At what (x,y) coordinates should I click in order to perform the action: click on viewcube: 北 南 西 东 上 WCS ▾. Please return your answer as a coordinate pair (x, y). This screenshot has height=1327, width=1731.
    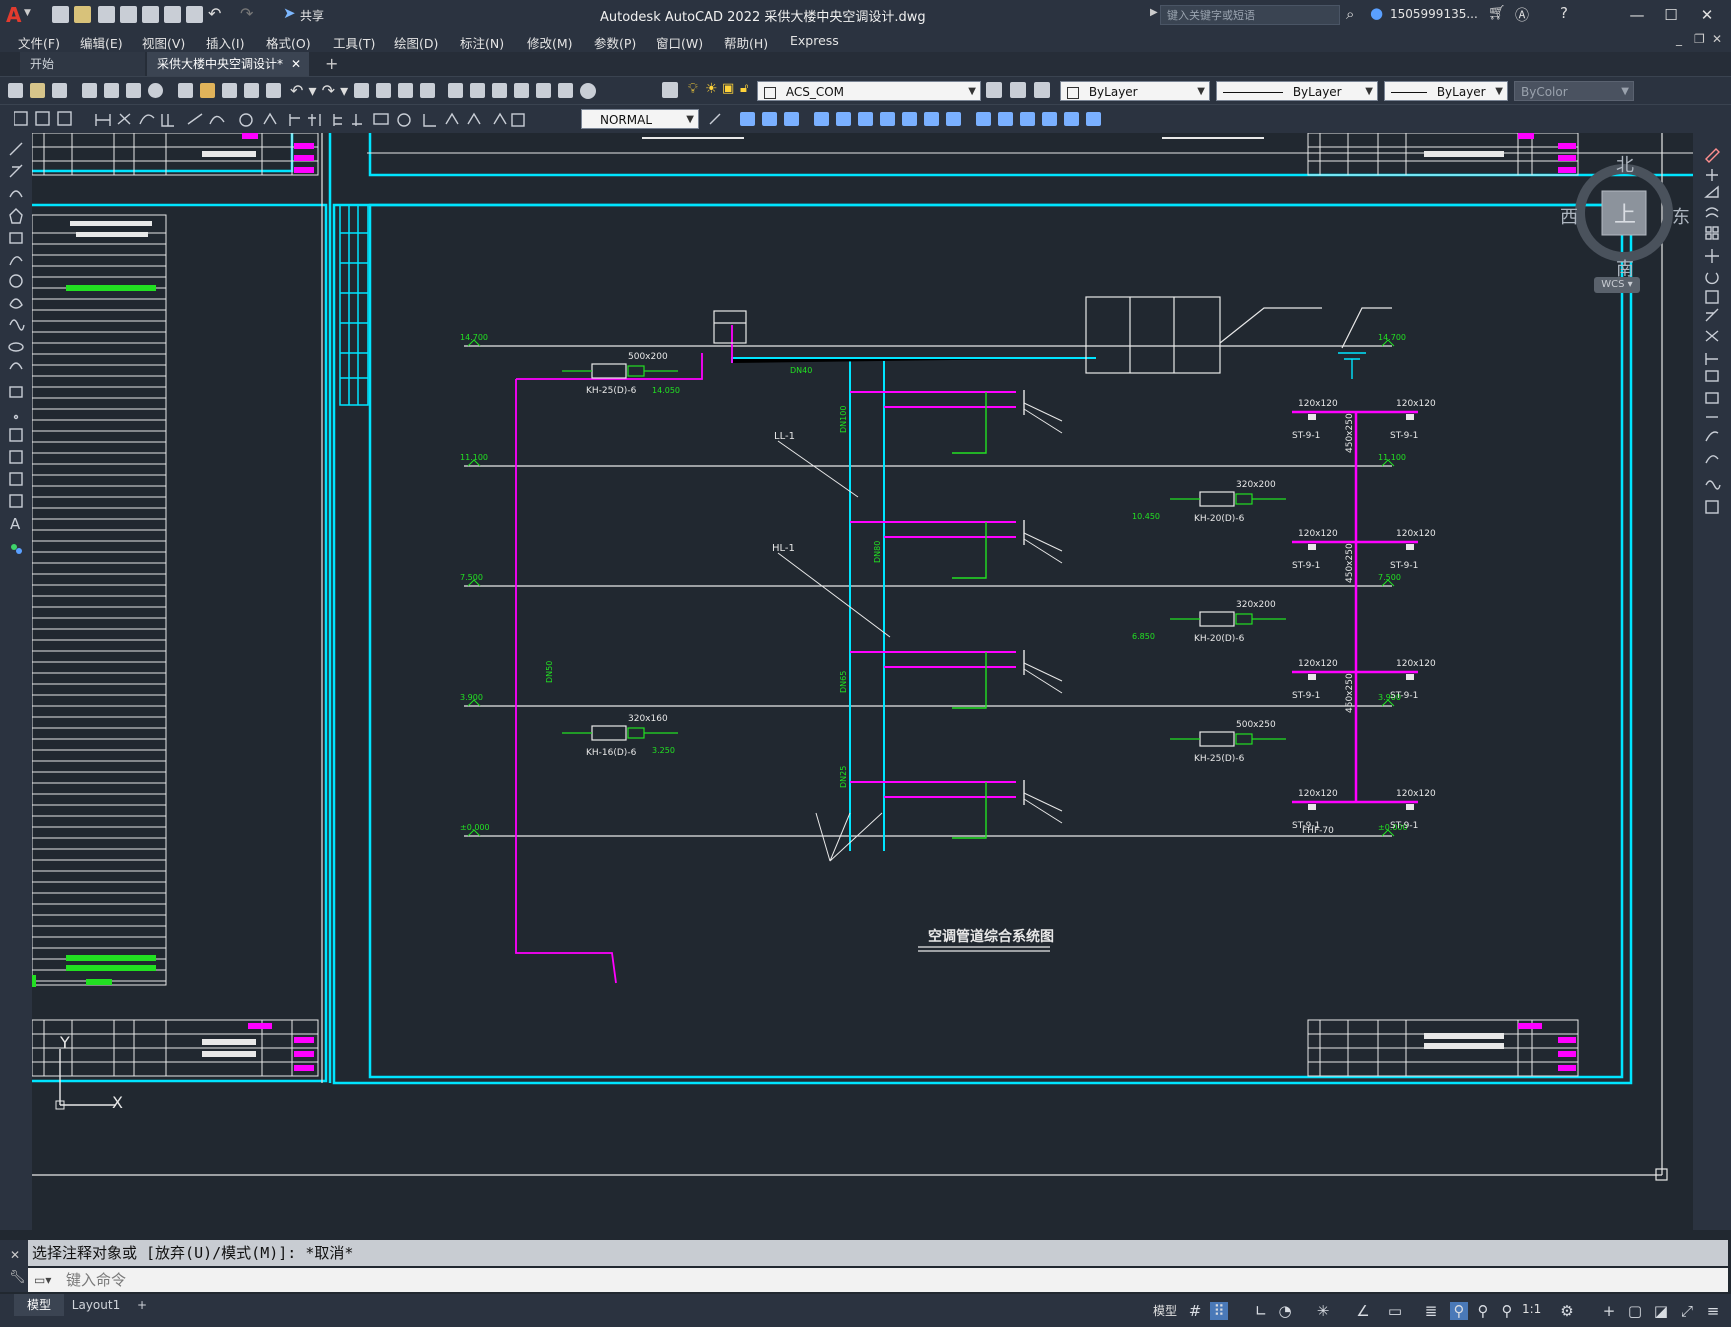
    Looking at the image, I should click on (1625, 231).